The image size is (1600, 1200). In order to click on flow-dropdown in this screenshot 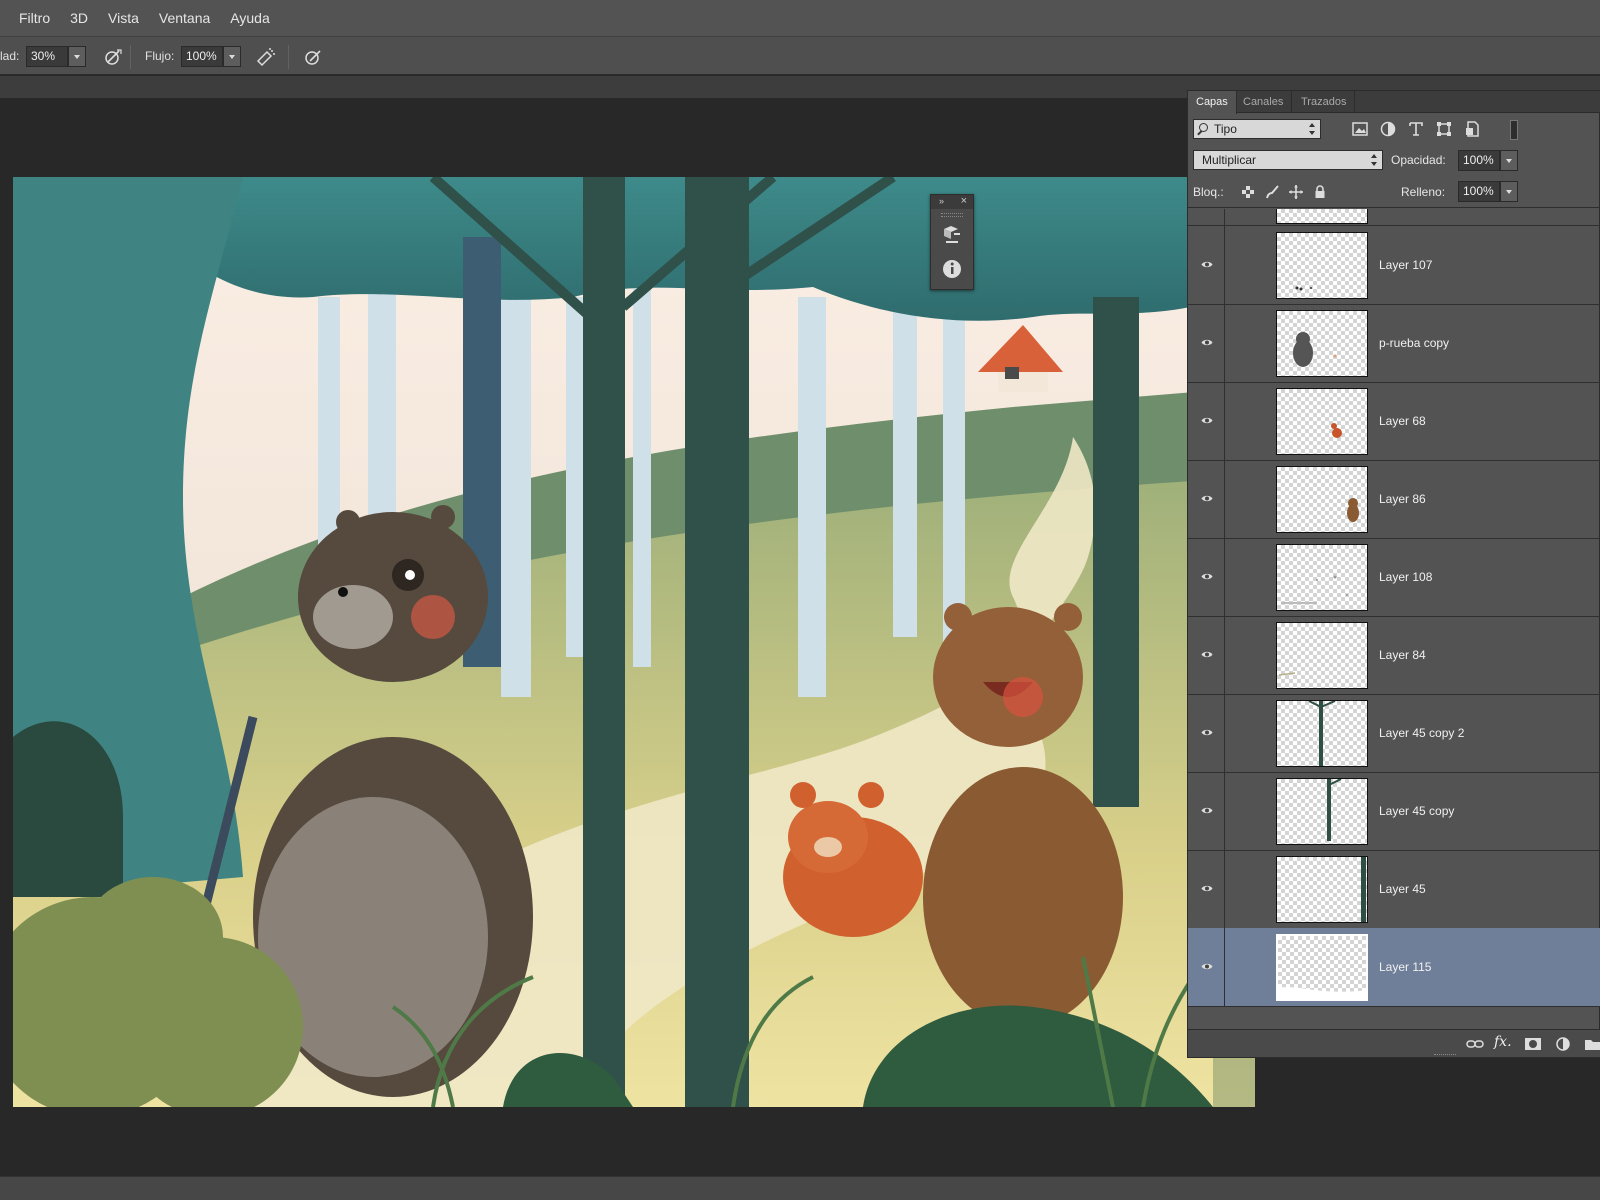, I will do `click(232, 56)`.